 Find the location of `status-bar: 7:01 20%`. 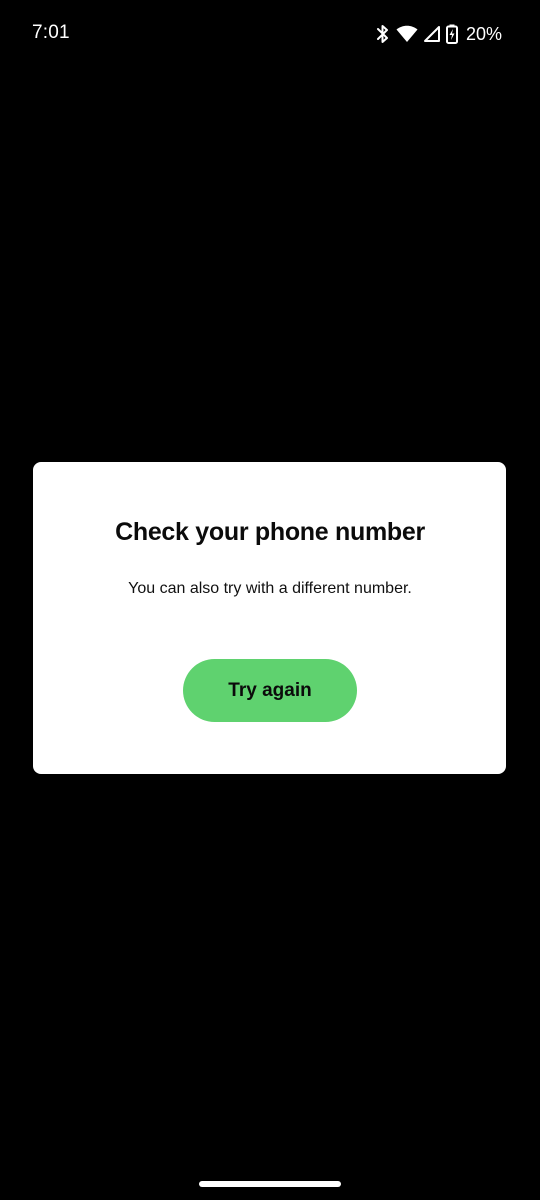

status-bar: 7:01 20% is located at coordinates (270, 34).